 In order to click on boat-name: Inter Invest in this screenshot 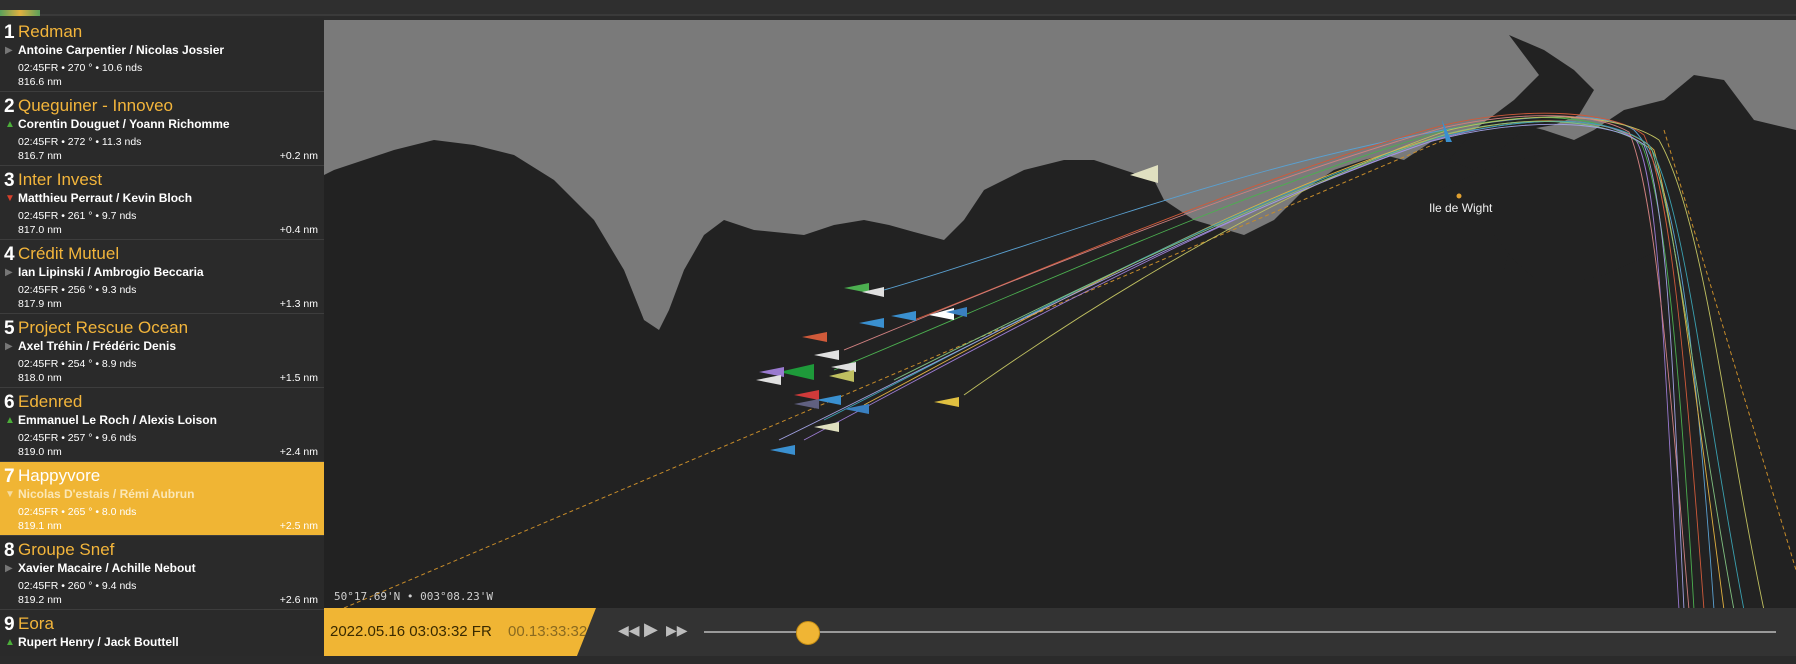, I will do `click(60, 179)`.